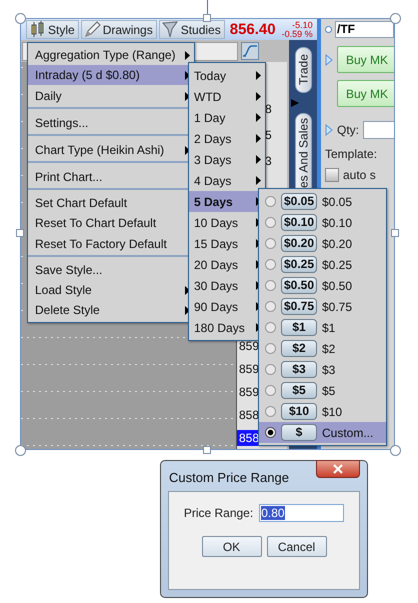 The width and height of the screenshot is (418, 603). Describe the element at coordinates (322, 390) in the screenshot. I see `menu-item: $5 $5` at that location.